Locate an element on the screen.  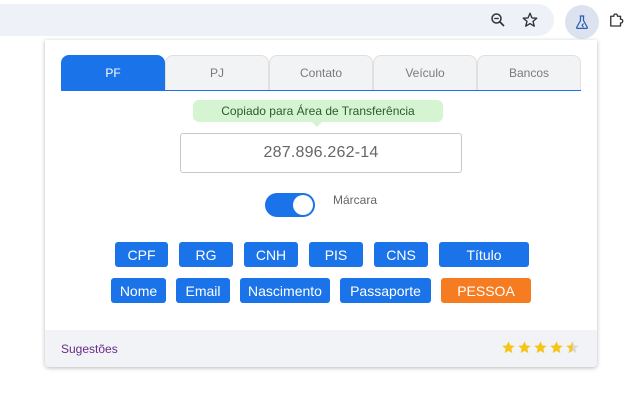
suggestions-link: Sugestões is located at coordinates (89, 349).